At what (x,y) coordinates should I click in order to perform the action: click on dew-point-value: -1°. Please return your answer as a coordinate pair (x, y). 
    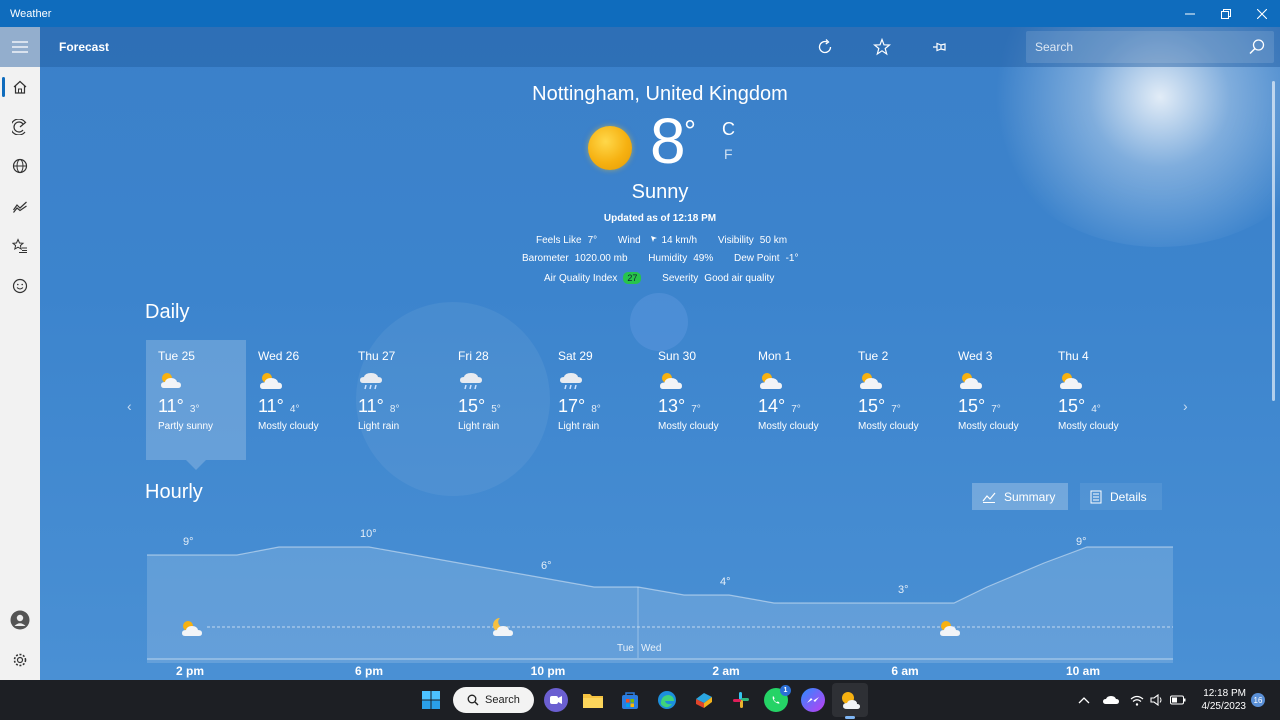
    Looking at the image, I should click on (792, 258).